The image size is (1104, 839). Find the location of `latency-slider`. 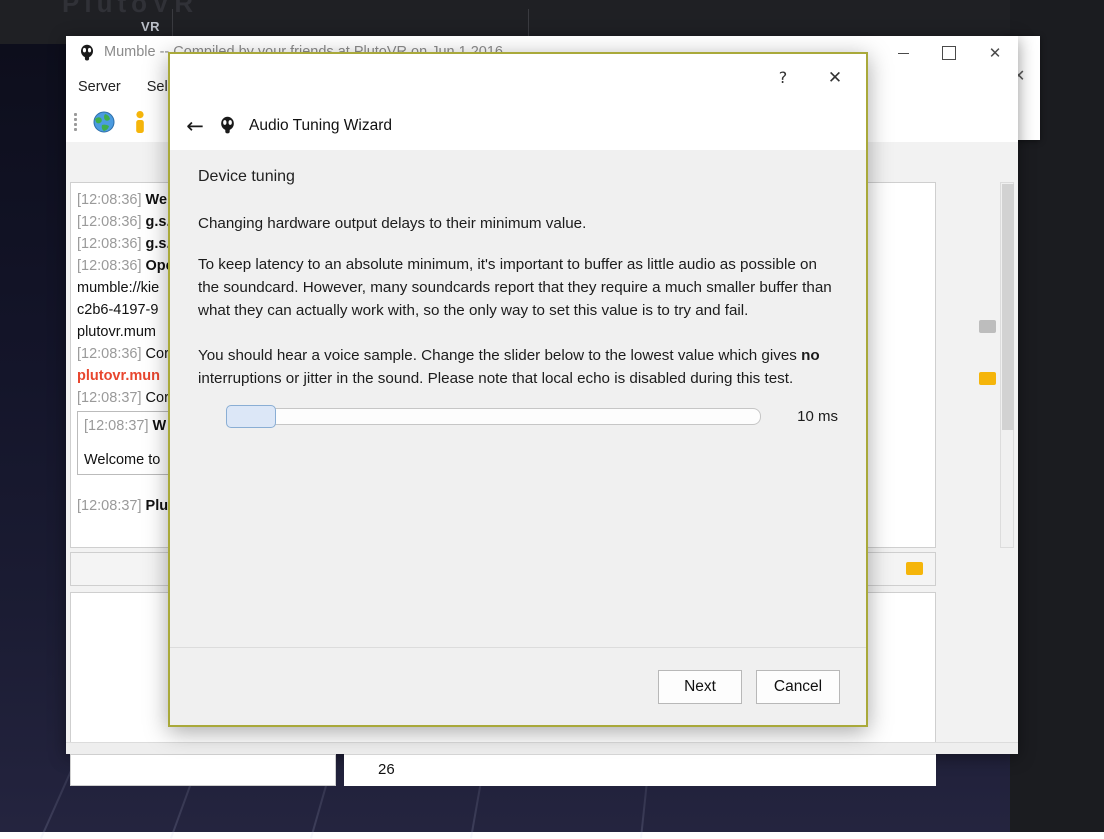

latency-slider is located at coordinates (493, 416).